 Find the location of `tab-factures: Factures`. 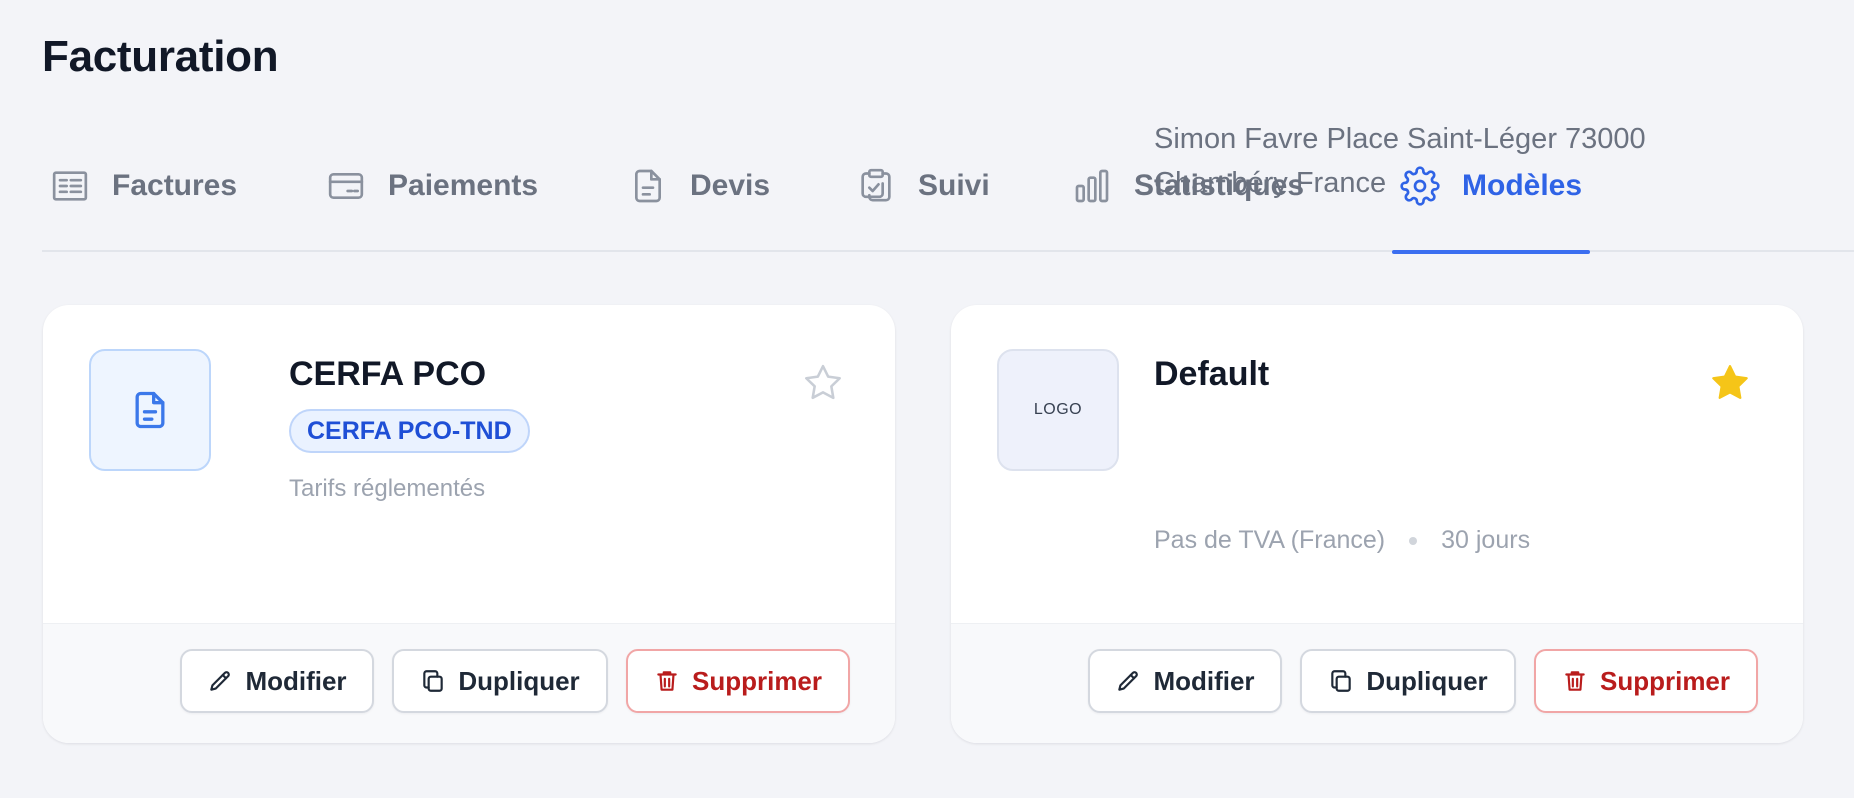

tab-factures: Factures is located at coordinates (143, 186).